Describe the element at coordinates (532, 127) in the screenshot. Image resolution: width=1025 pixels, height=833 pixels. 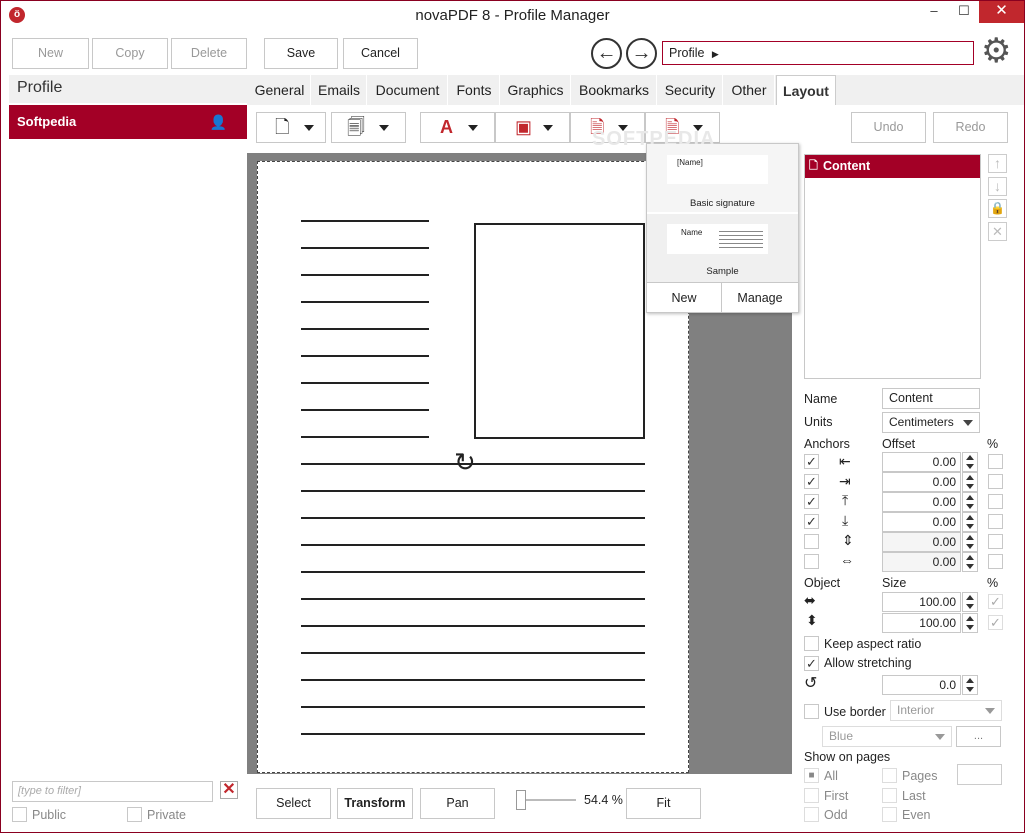
I see `image-watermark-button: ▣` at that location.